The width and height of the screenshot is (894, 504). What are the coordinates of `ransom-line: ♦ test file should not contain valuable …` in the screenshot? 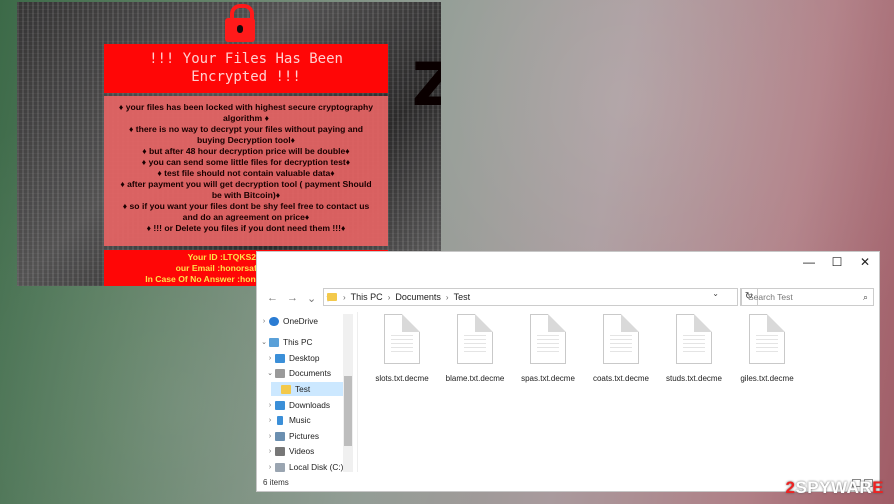 It's located at (246, 173).